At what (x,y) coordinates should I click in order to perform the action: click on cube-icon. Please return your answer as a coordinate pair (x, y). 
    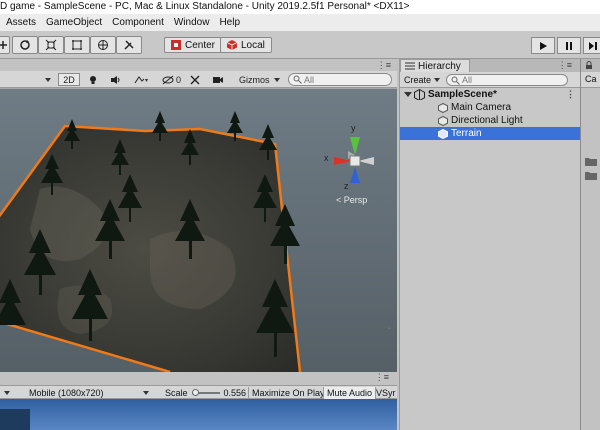
    Looking at the image, I should click on (232, 45).